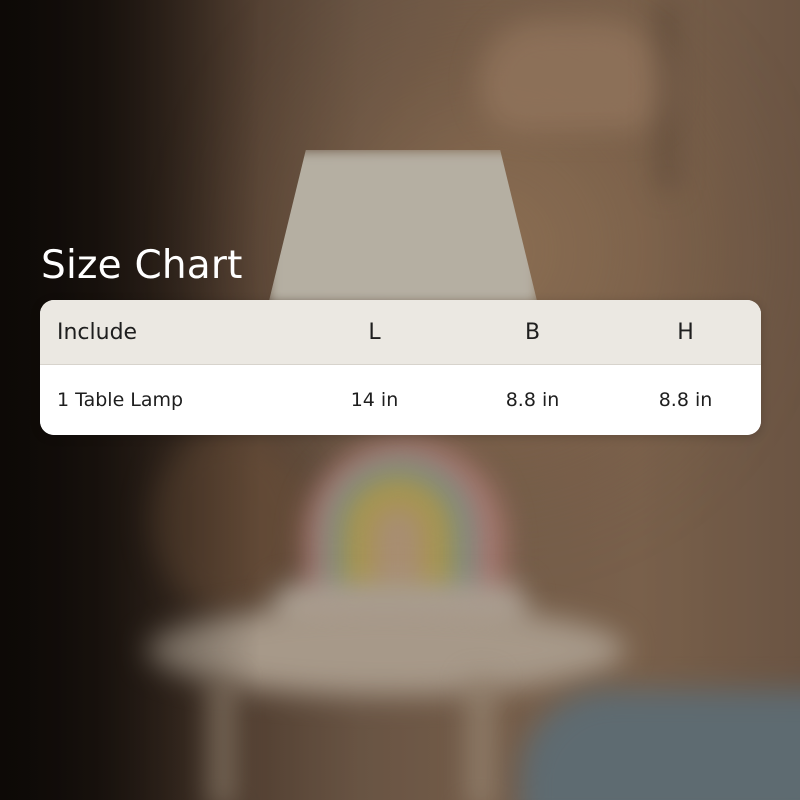 This screenshot has width=800, height=800. I want to click on cell-item-name: 1 Table Lamp, so click(120, 400).